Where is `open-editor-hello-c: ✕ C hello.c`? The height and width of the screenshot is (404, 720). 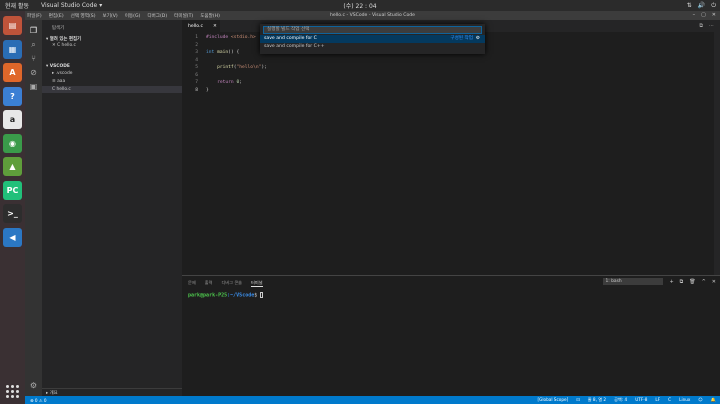
open-editor-hello-c: ✕ C hello.c is located at coordinates (112, 45).